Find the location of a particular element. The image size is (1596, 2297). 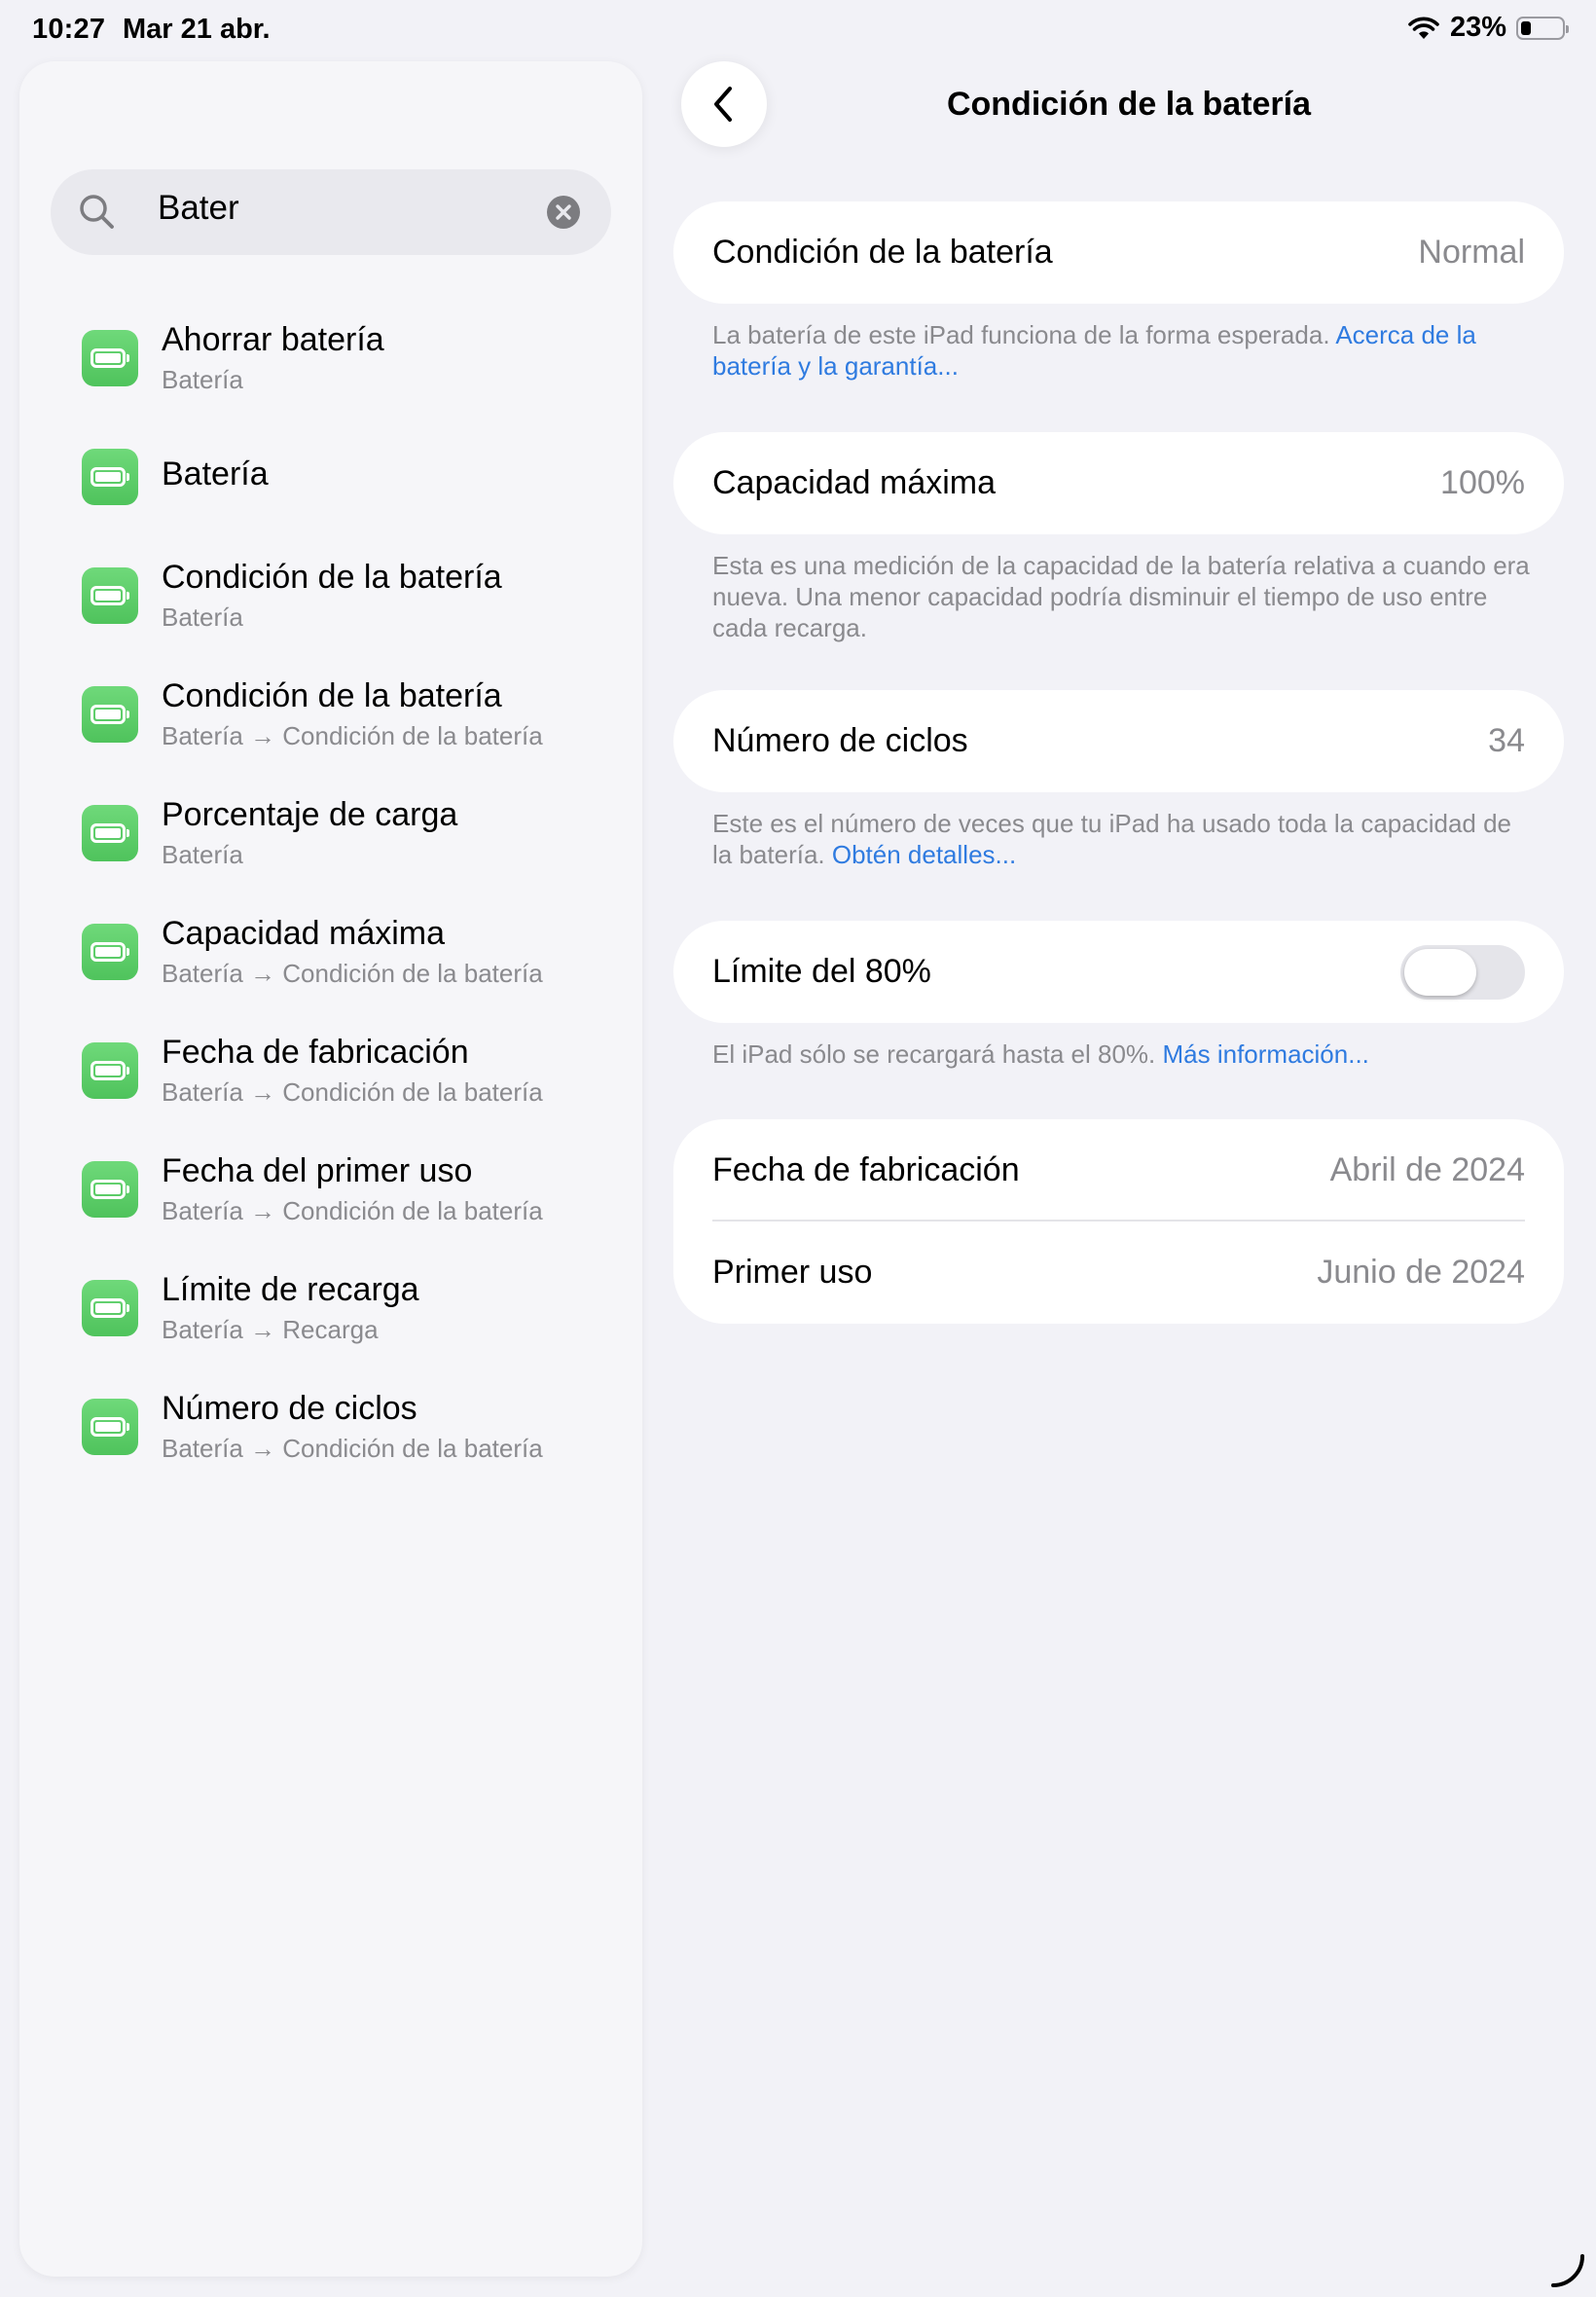

status-bar: 10:27 Mar 21 abr. 23% is located at coordinates (798, 29).